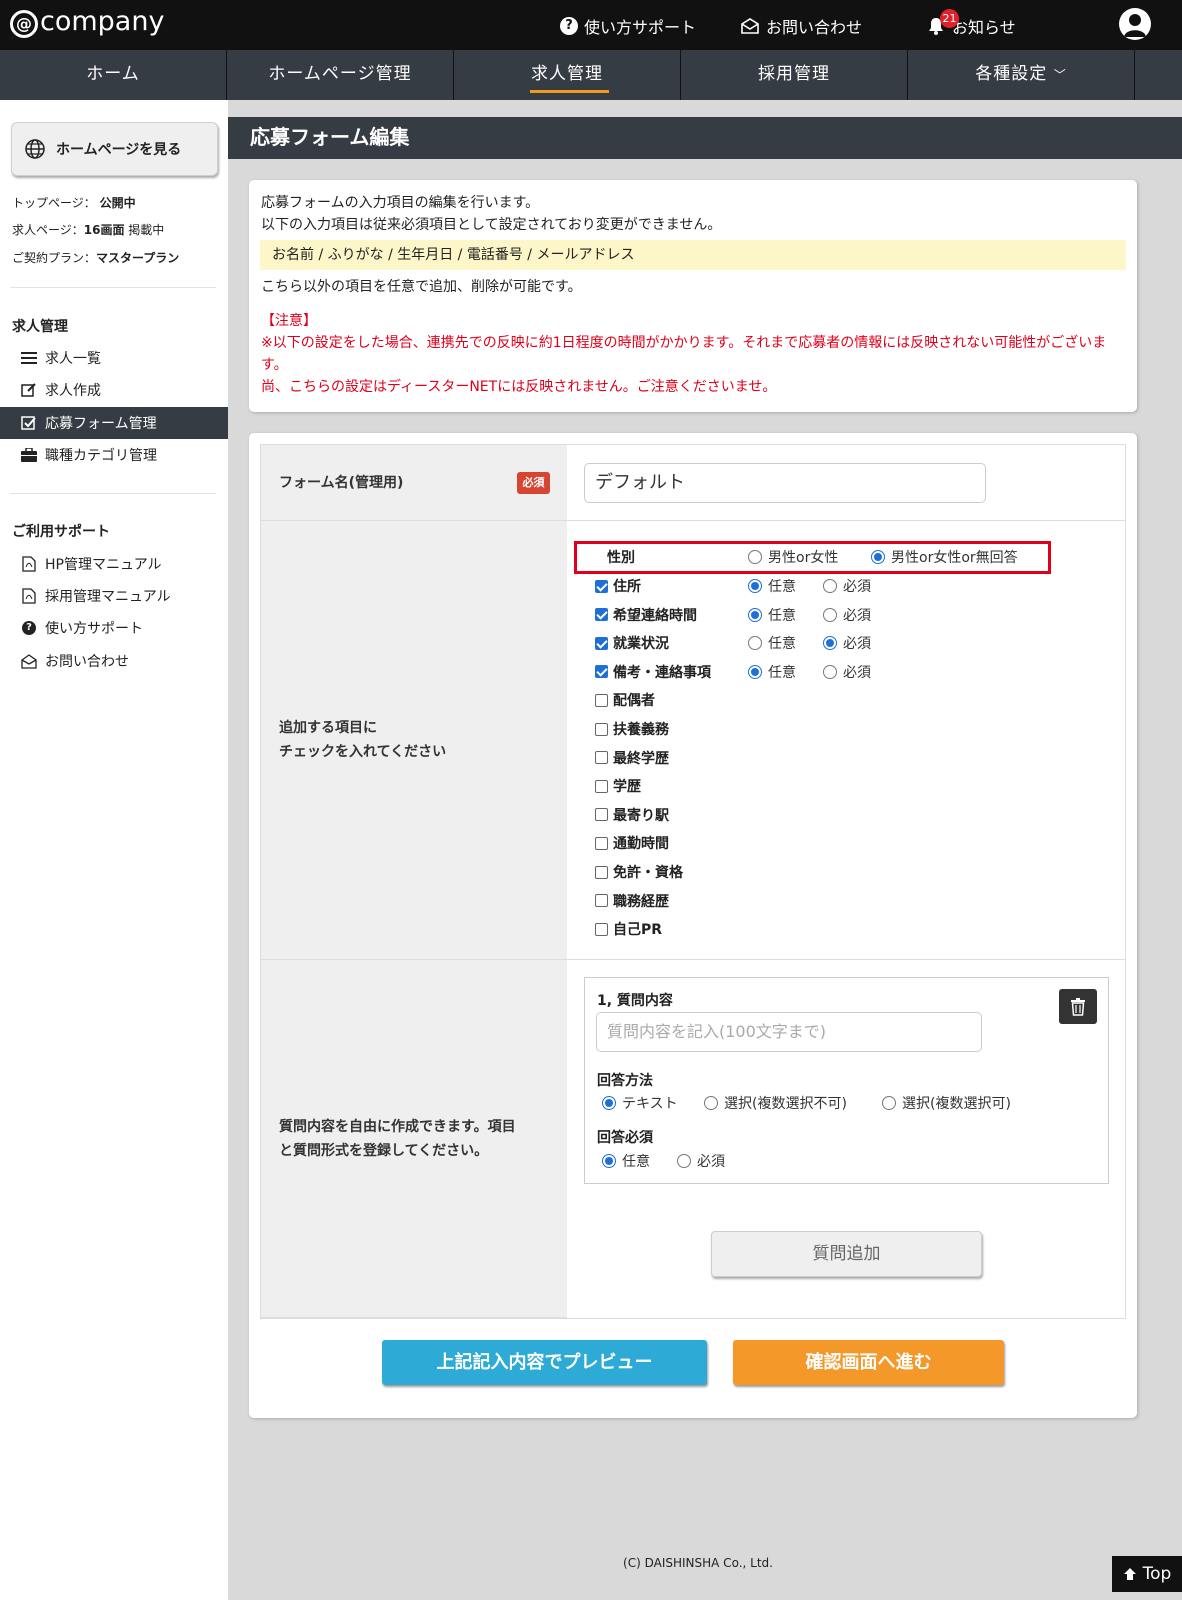 The width and height of the screenshot is (1182, 1600). Describe the element at coordinates (114, 423) in the screenshot. I see `sidebar-item-application-form: 応募フォーム管理` at that location.